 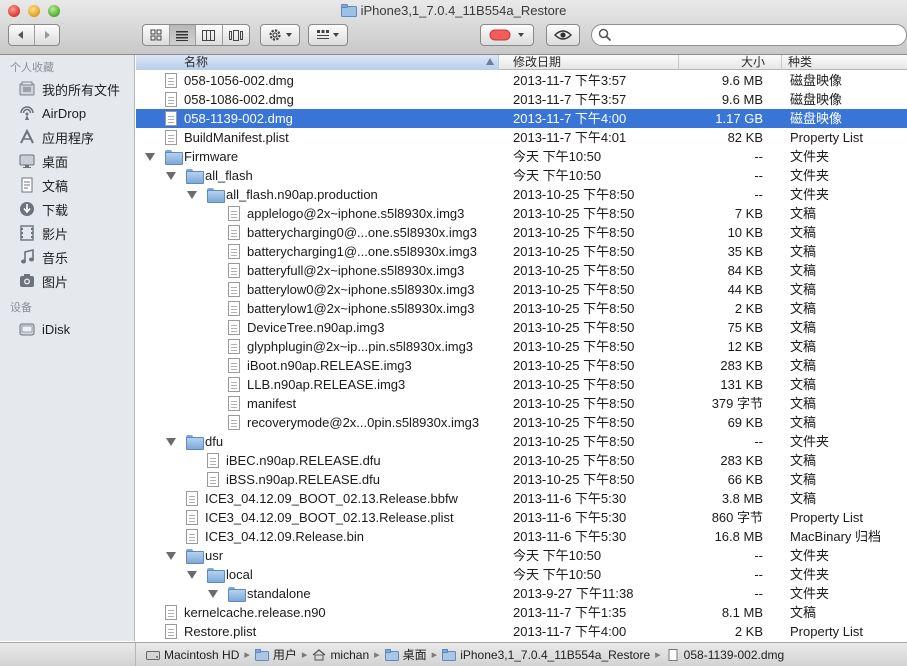 What do you see at coordinates (275, 654) in the screenshot?
I see `path-segment: 用户` at bounding box center [275, 654].